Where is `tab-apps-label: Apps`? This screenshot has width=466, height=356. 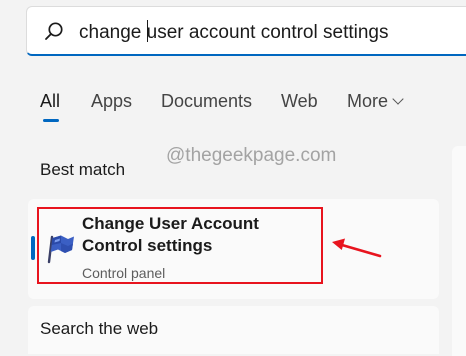
tab-apps-label: Apps is located at coordinates (112, 101).